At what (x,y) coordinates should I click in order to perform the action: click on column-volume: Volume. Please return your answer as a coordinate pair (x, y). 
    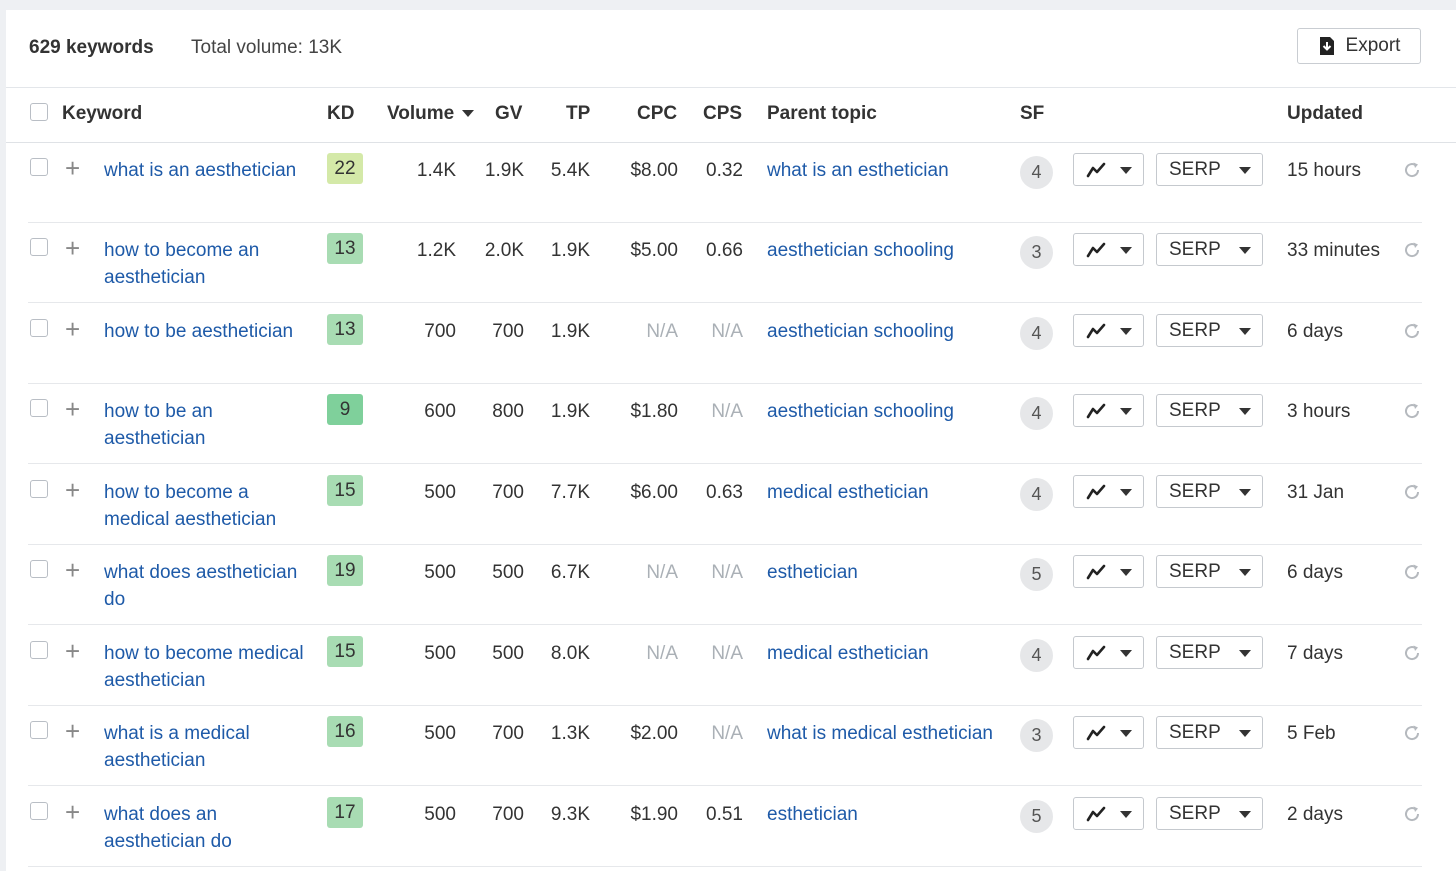
    Looking at the image, I should click on (430, 114).